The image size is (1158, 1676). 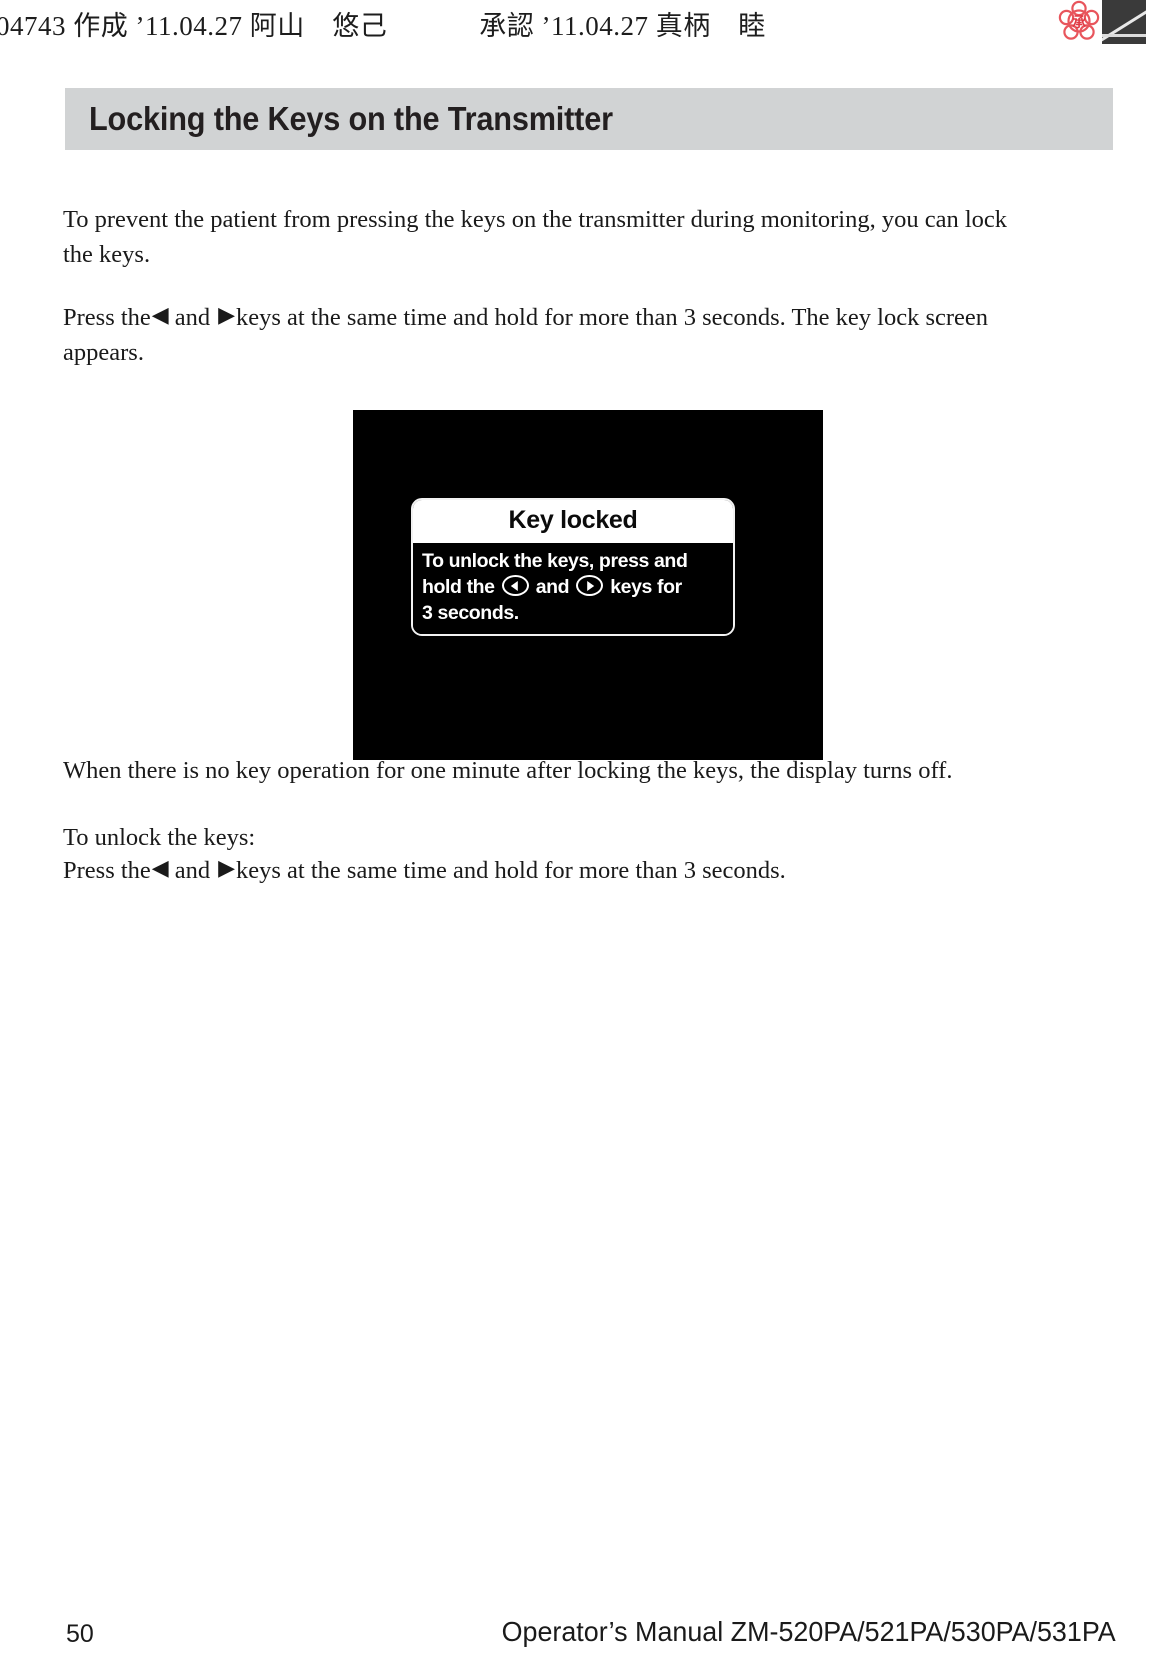 What do you see at coordinates (553, 837) in the screenshot?
I see `paragraph-unlock-heading: To unlock the keys:` at bounding box center [553, 837].